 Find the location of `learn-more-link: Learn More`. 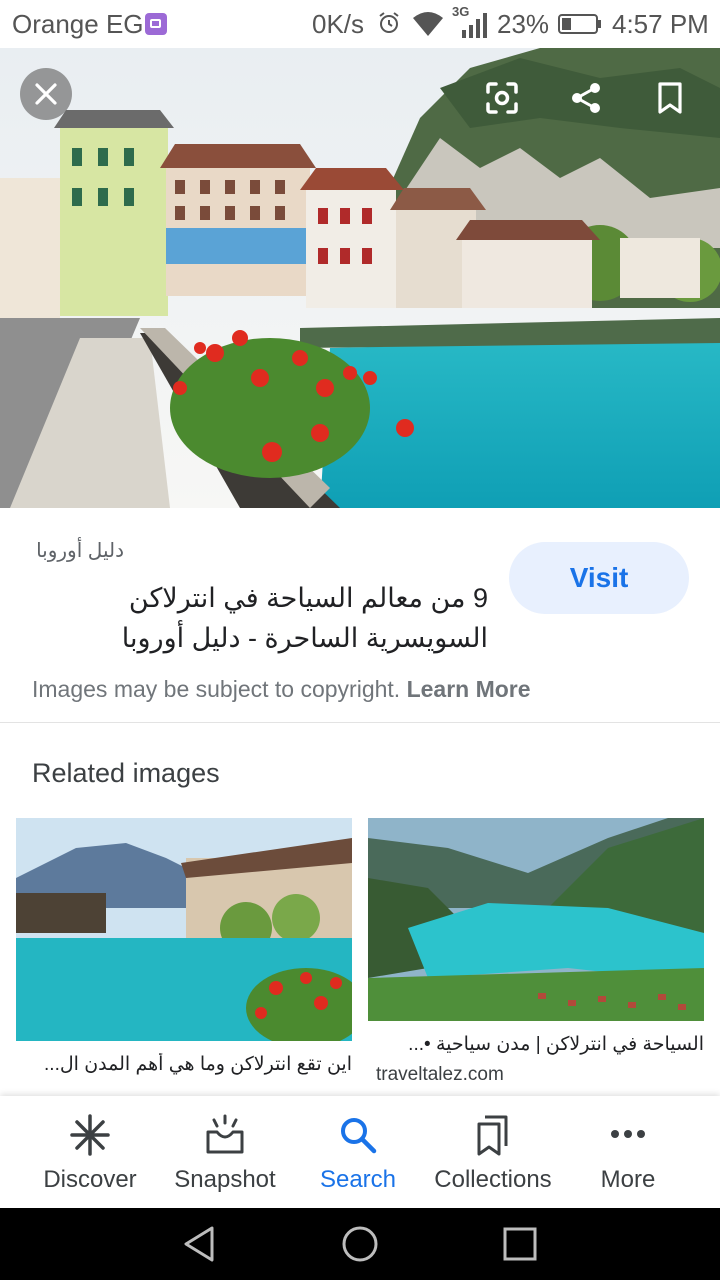

learn-more-link: Learn More is located at coordinates (469, 689).